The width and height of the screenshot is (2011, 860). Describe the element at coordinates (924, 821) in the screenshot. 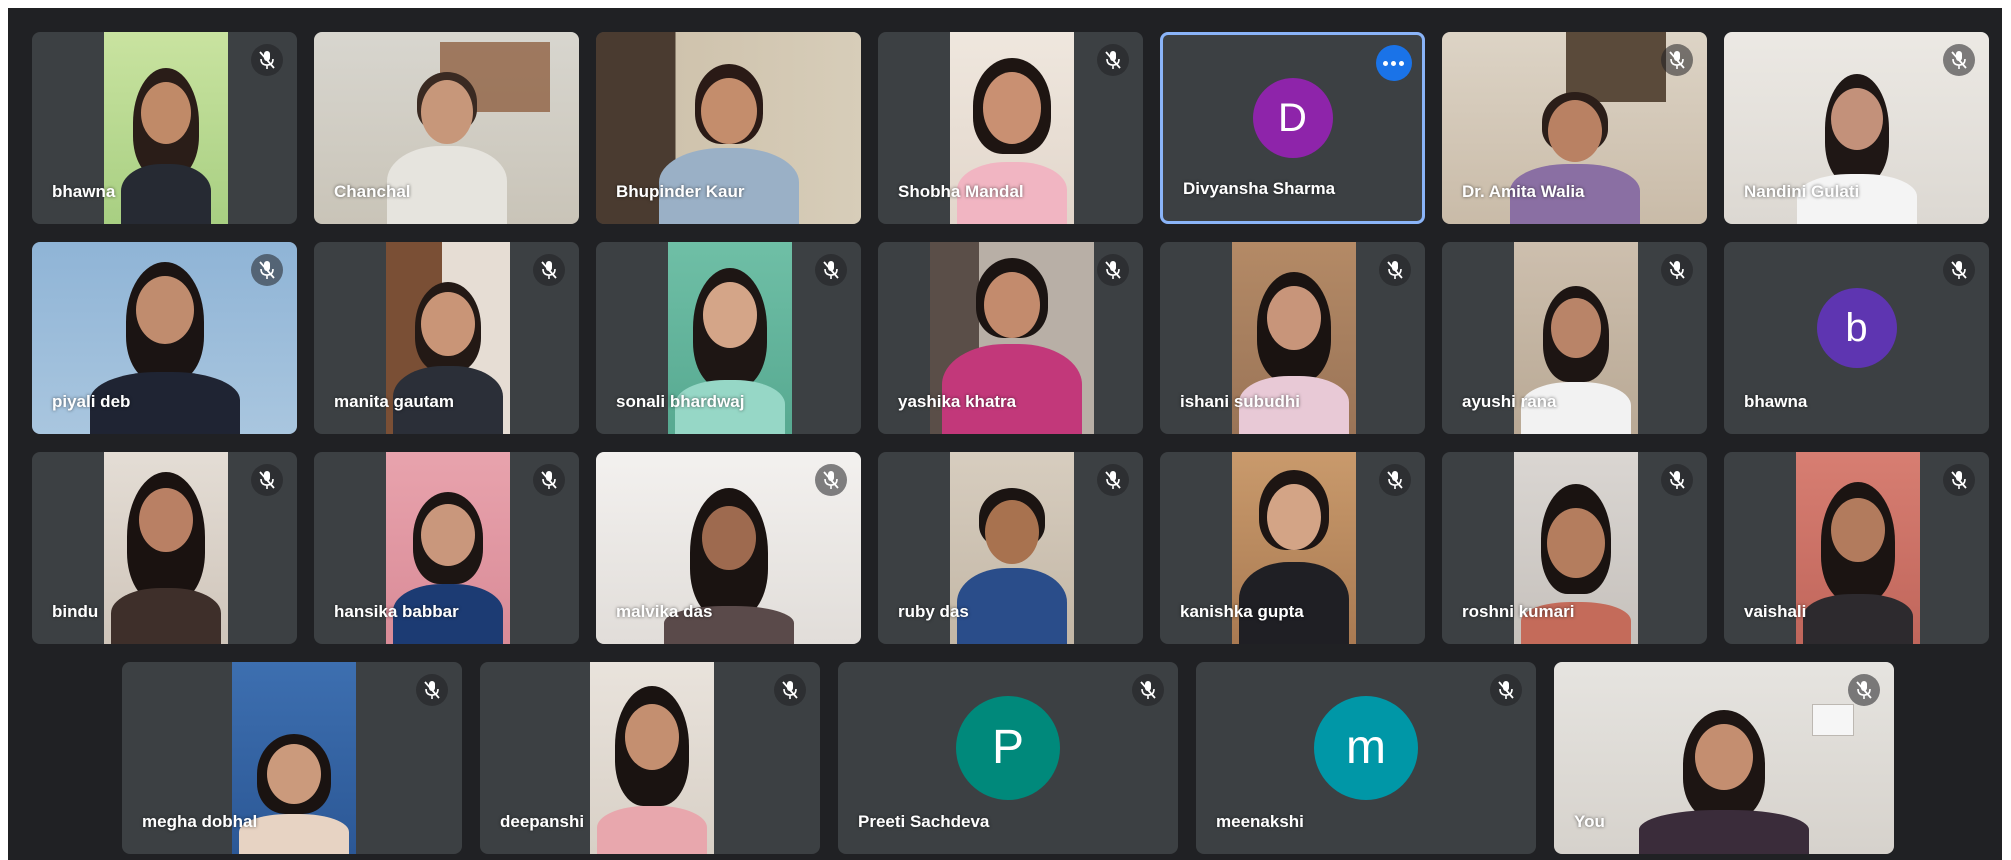

I see `participant-name: Preeti Sachdeva` at that location.